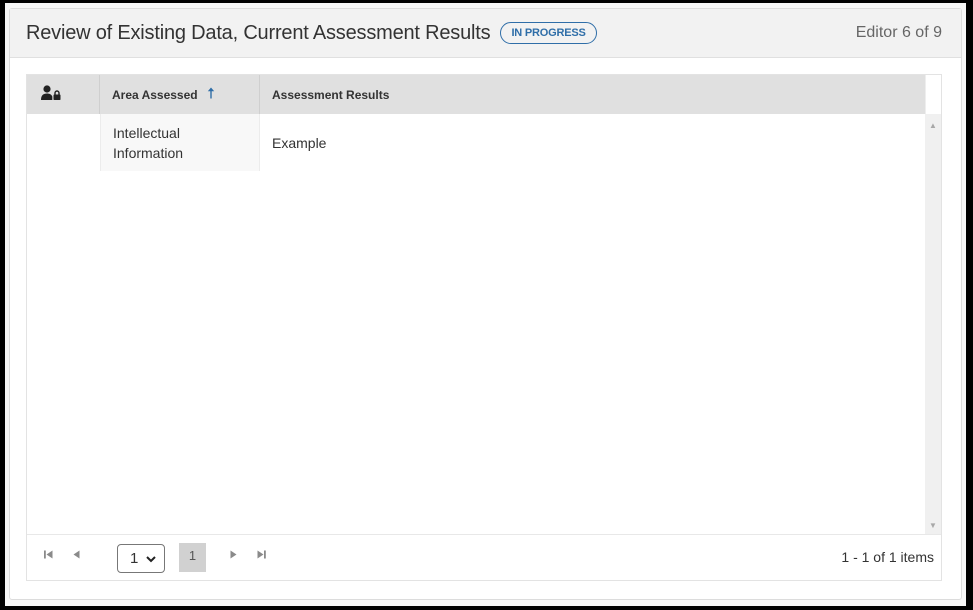  Describe the element at coordinates (192, 557) in the screenshot. I see `current-page-button: 1` at that location.